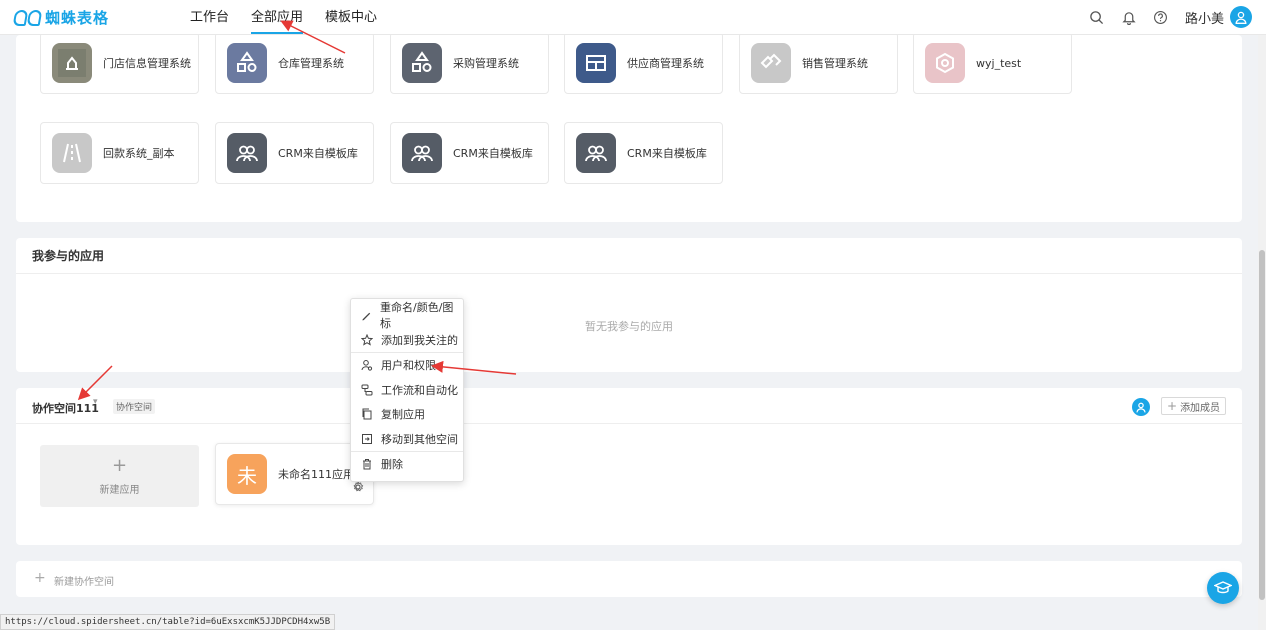 This screenshot has width=1266, height=630. What do you see at coordinates (311, 63) in the screenshot?
I see `app-name: 仓库管理系统` at bounding box center [311, 63].